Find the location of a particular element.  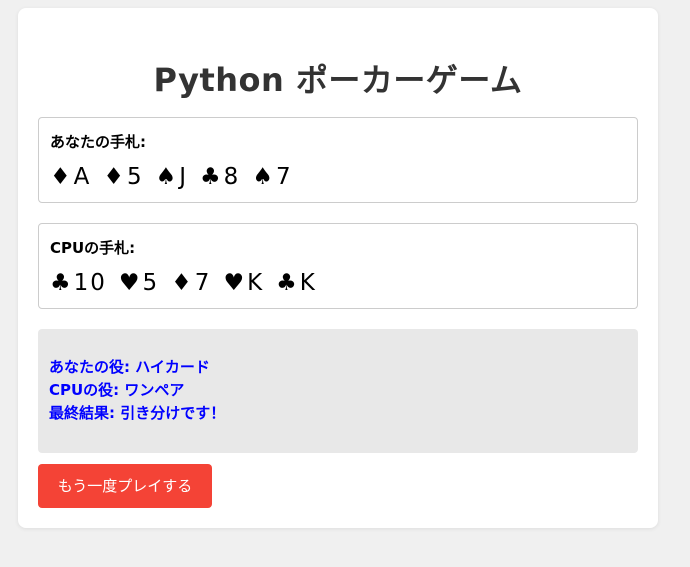

cpu-card-2: ♥ 5 is located at coordinates (139, 283).